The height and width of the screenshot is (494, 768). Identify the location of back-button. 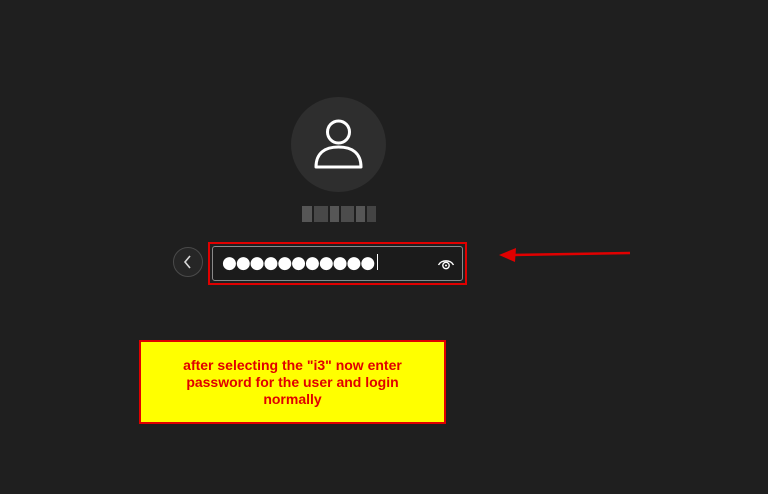
(188, 262).